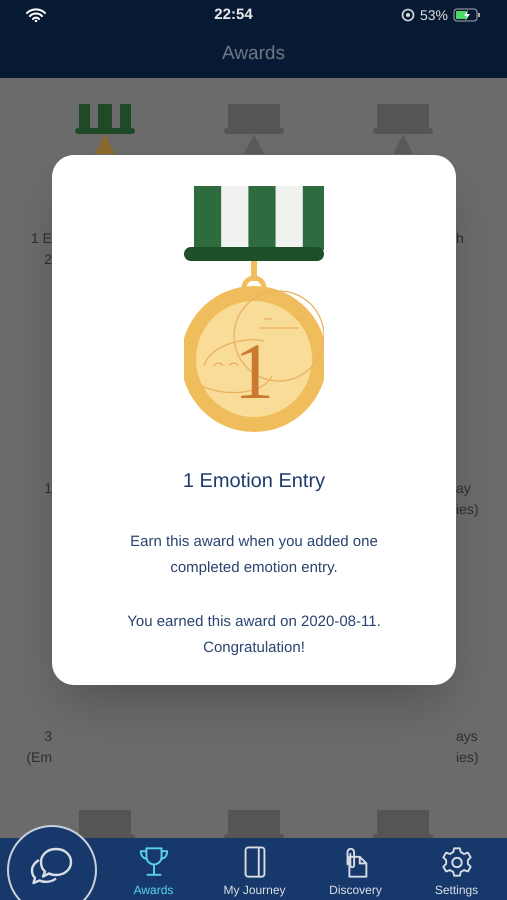 The width and height of the screenshot is (507, 900). I want to click on battery-charging-icon, so click(467, 15).